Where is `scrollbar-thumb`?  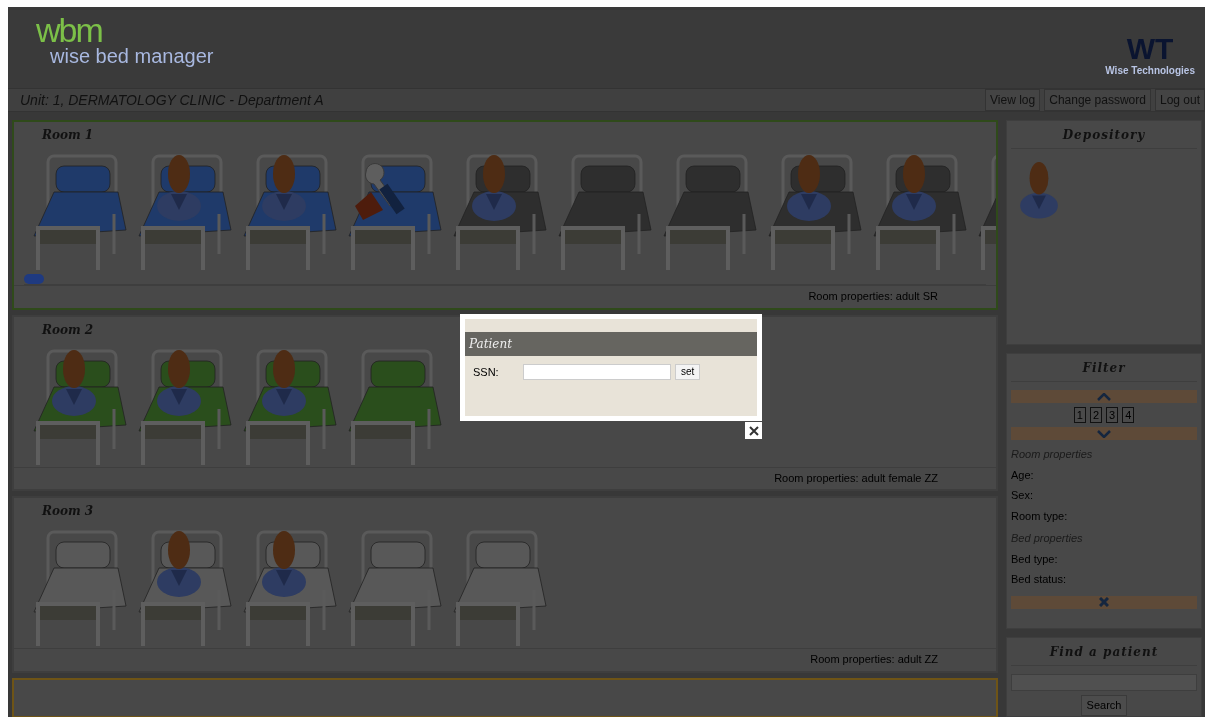 scrollbar-thumb is located at coordinates (34, 279).